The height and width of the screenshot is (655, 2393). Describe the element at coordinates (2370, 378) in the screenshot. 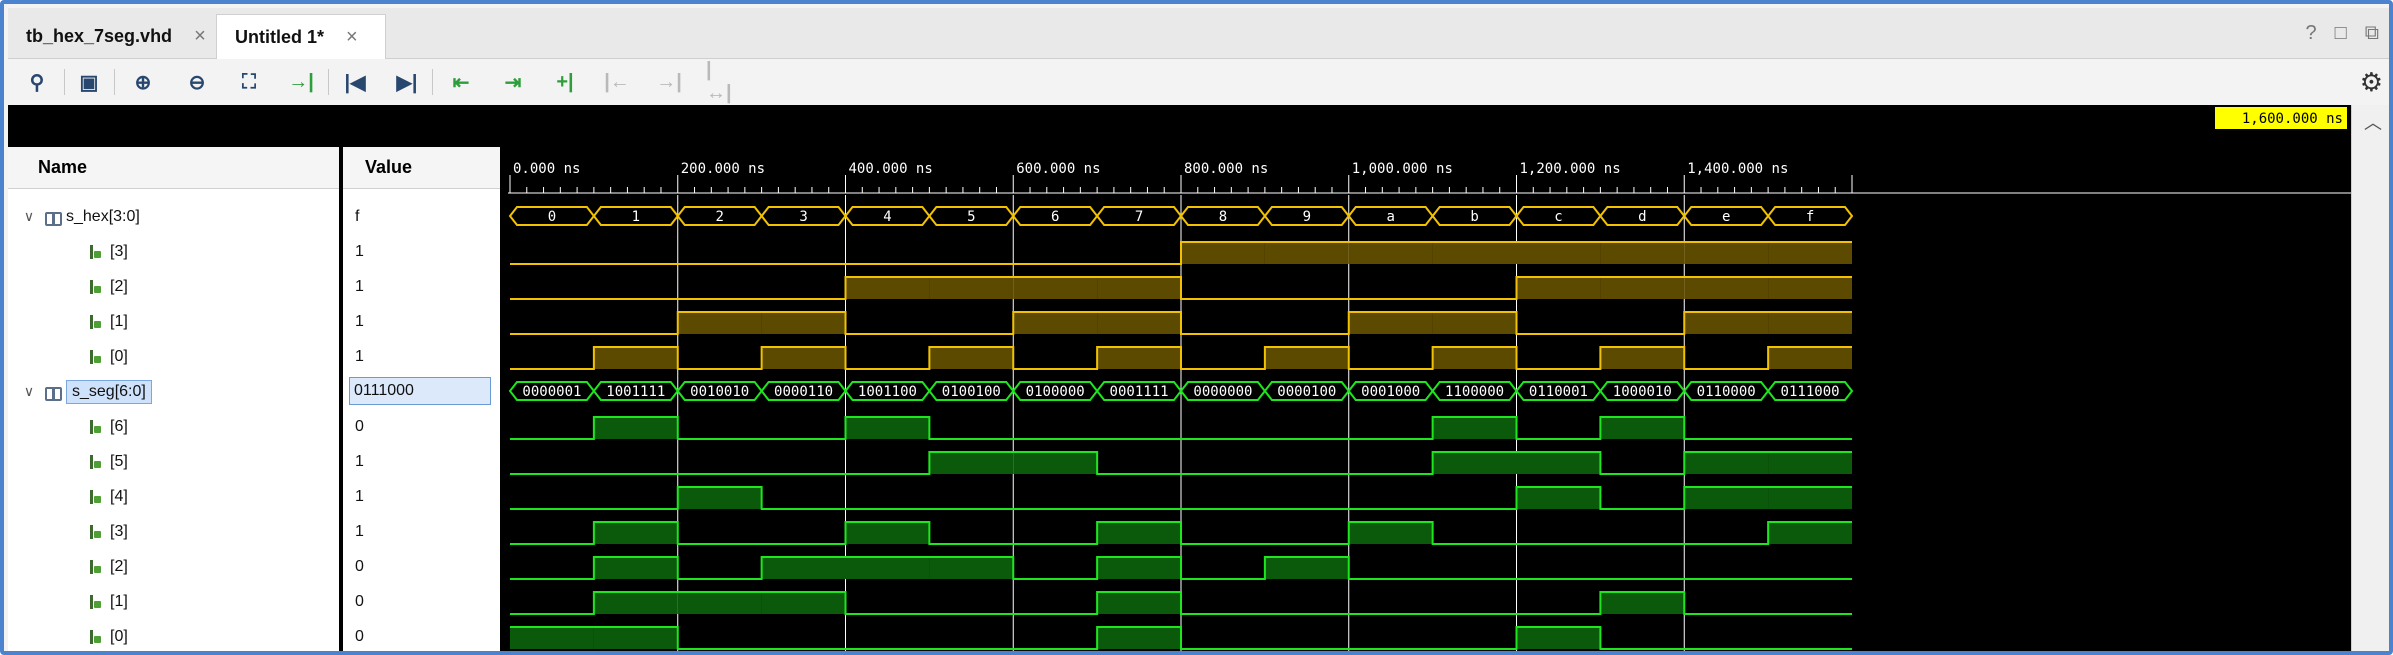

I see `vertical-scrollbar: ︿` at that location.